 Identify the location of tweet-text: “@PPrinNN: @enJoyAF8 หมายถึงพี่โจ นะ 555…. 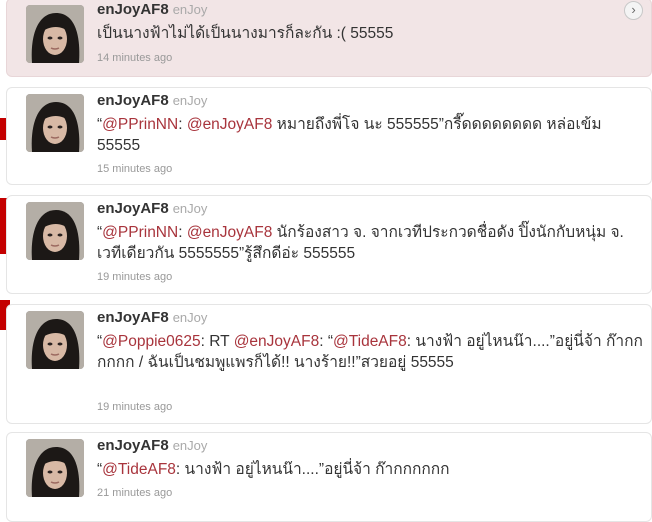
(371, 135).